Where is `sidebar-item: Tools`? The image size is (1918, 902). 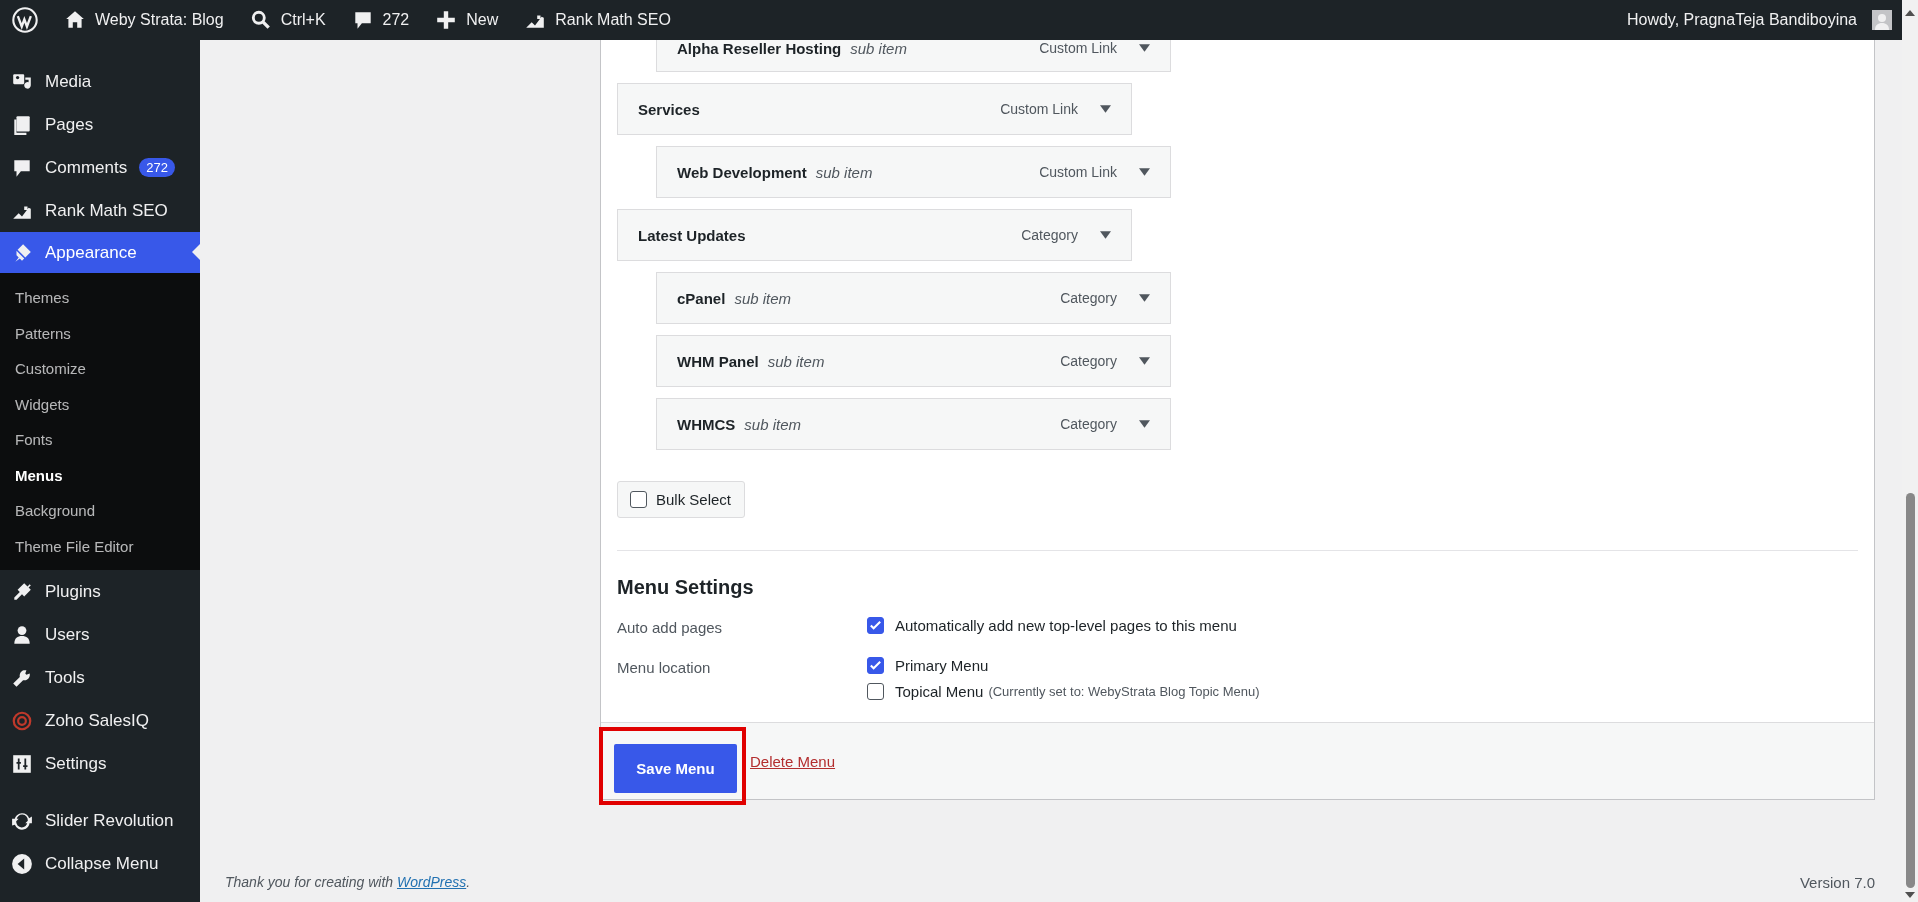 sidebar-item: Tools is located at coordinates (100, 677).